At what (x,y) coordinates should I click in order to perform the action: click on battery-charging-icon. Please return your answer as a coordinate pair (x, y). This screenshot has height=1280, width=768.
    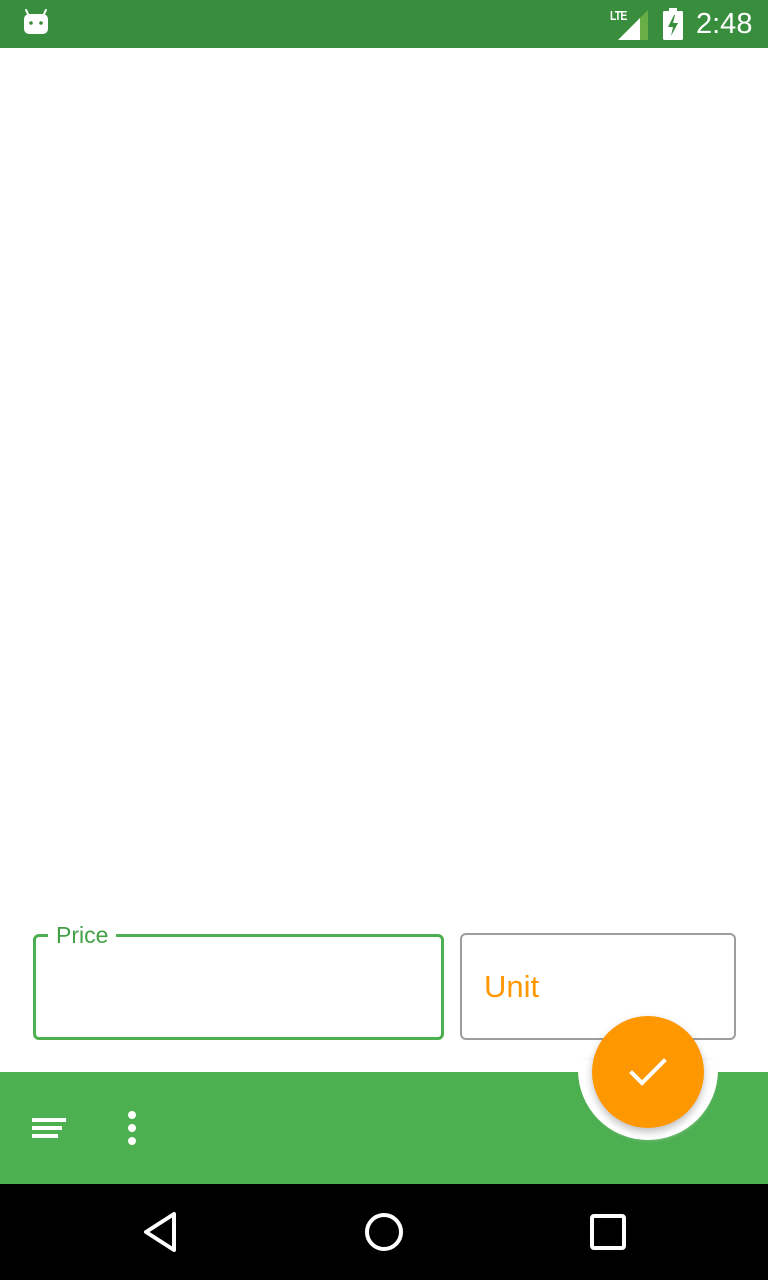
    Looking at the image, I should click on (673, 24).